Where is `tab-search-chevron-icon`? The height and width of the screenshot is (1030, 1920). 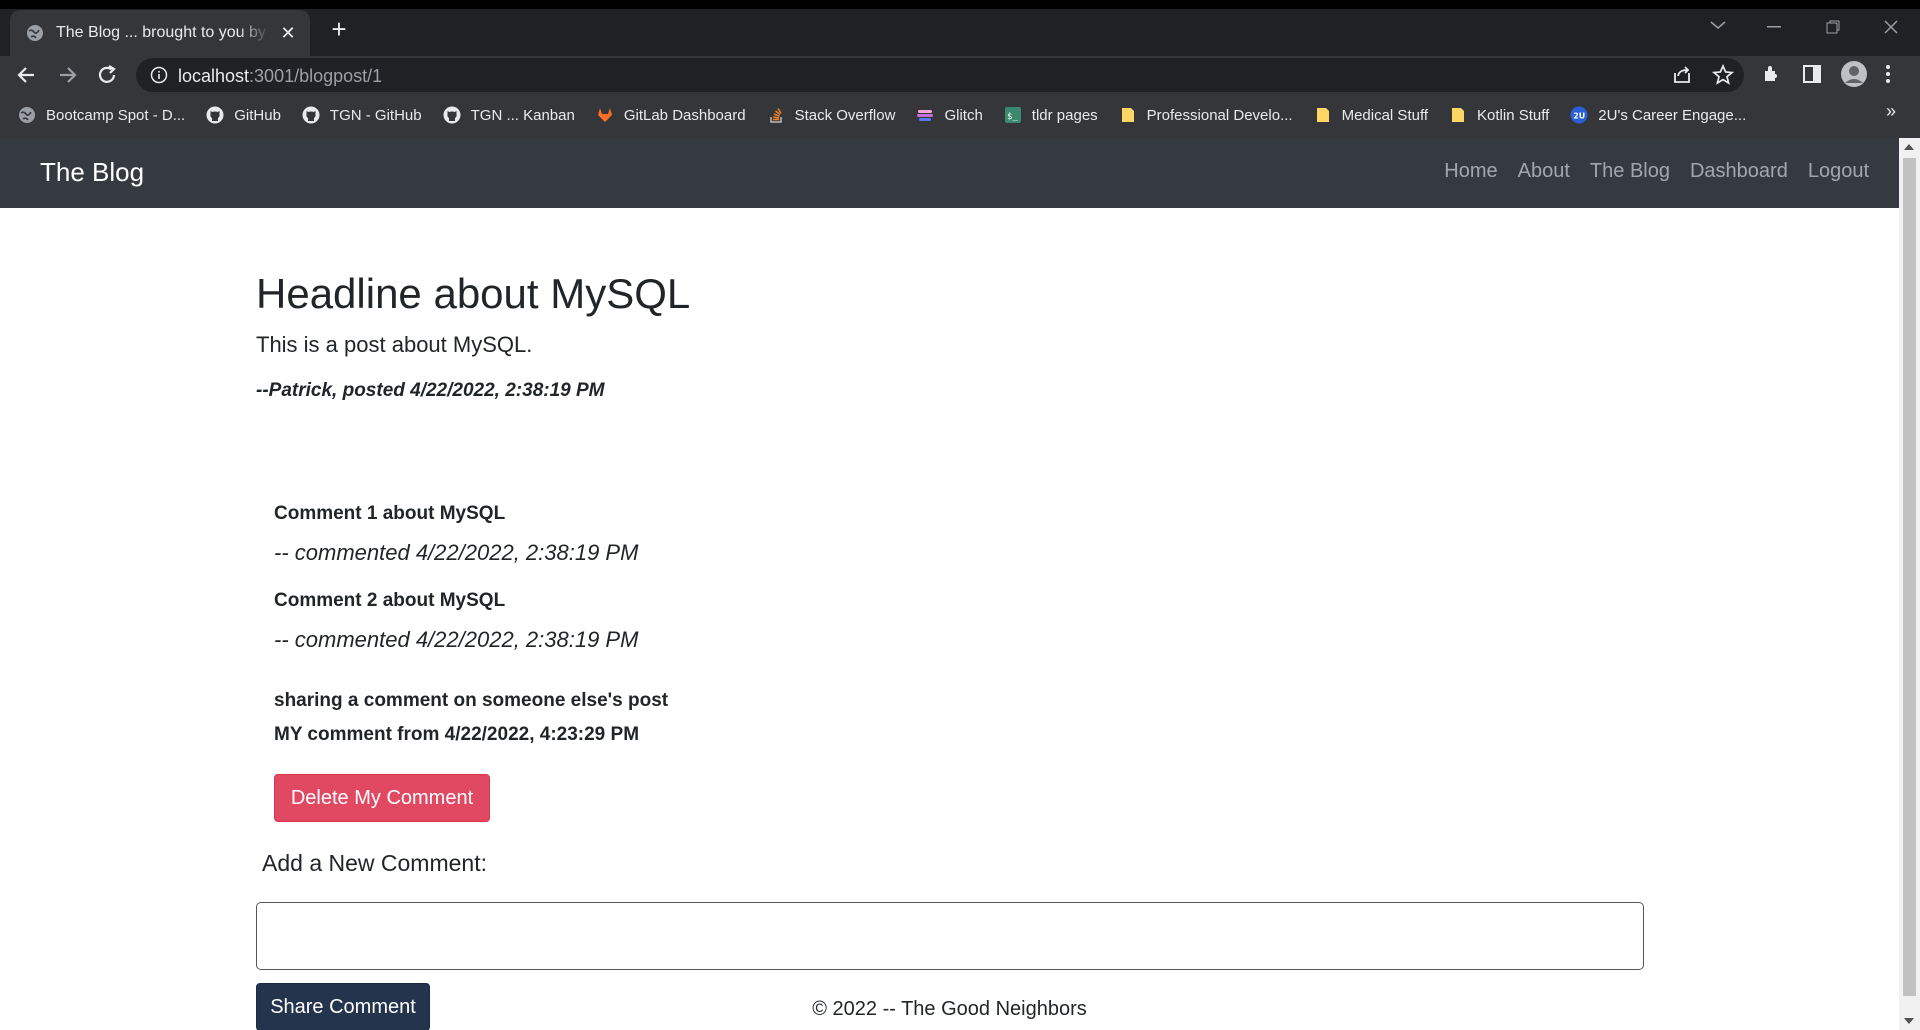
tab-search-chevron-icon is located at coordinates (1718, 25).